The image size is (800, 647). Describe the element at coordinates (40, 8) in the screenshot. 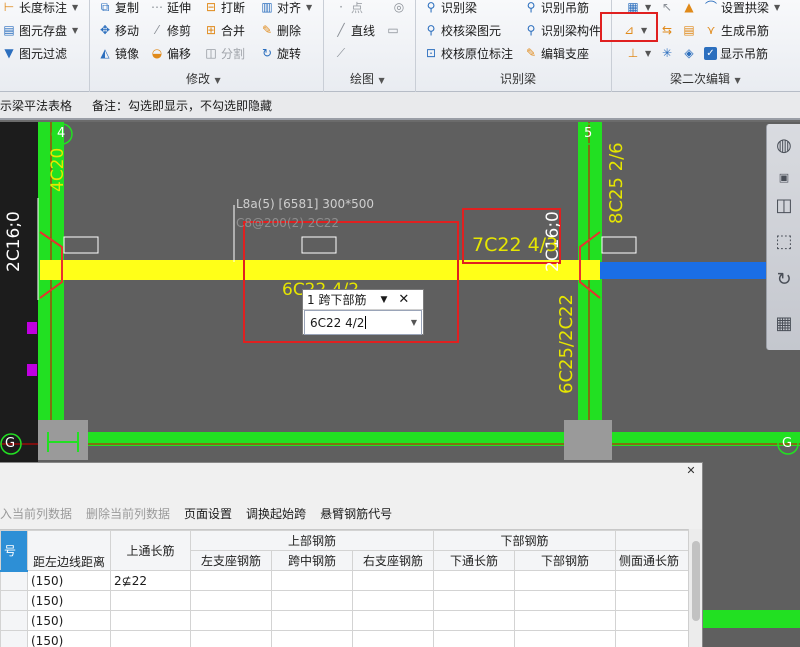

I see `dimension-button: ⊢ 长度标注 ▼` at that location.